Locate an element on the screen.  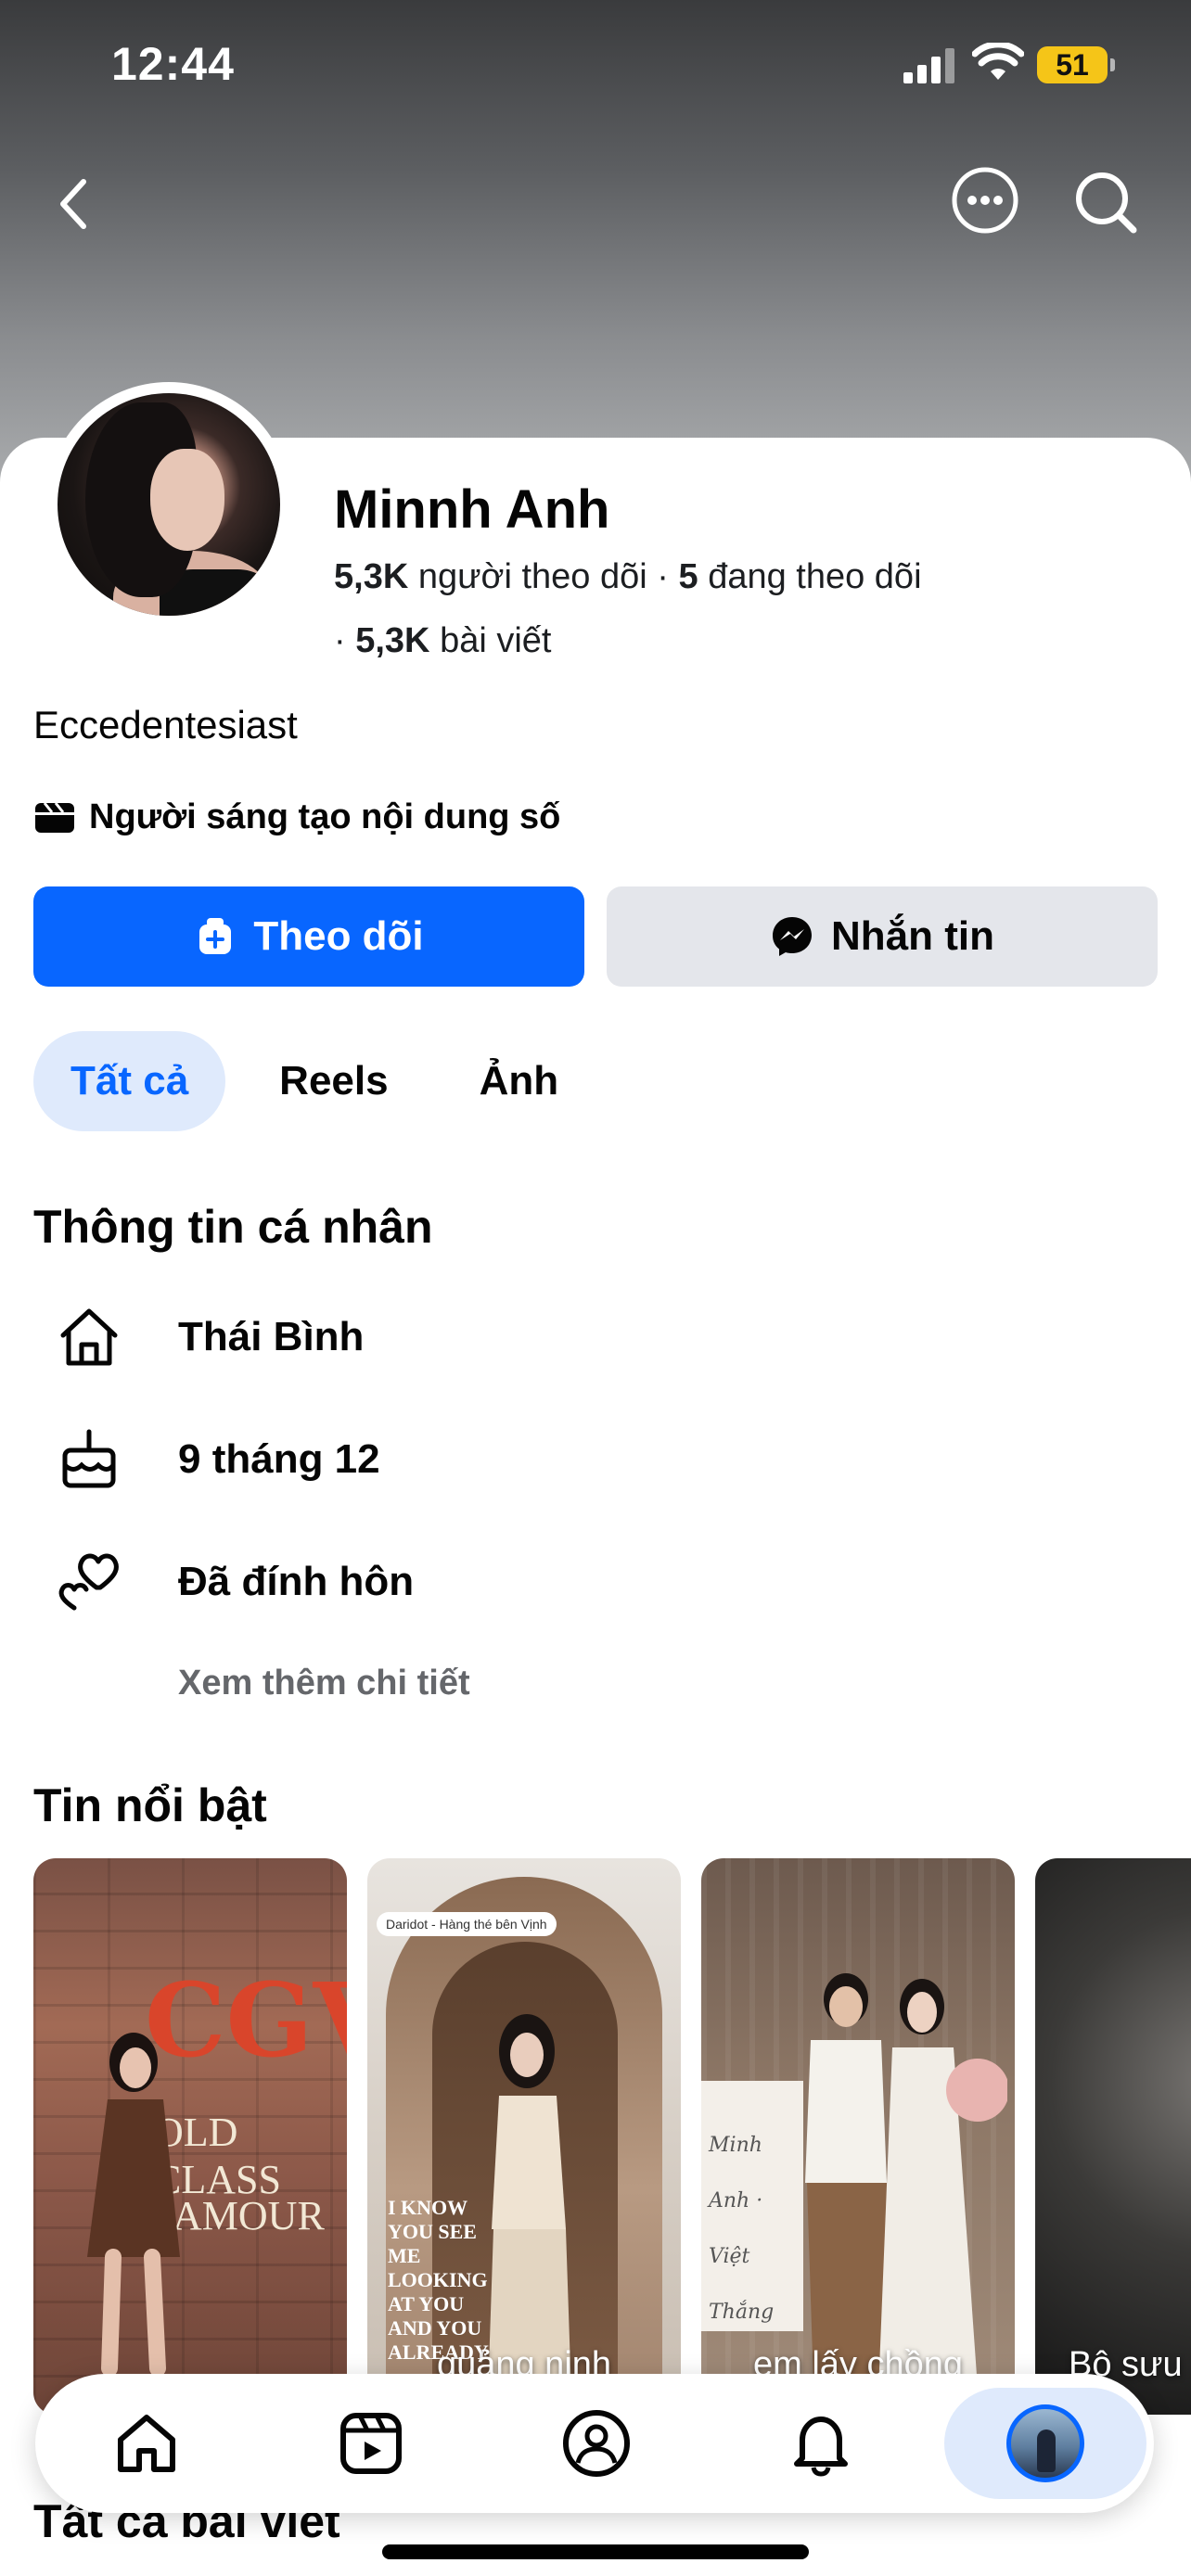
highlight-item: Bộ sưu is located at coordinates (1113, 2137).